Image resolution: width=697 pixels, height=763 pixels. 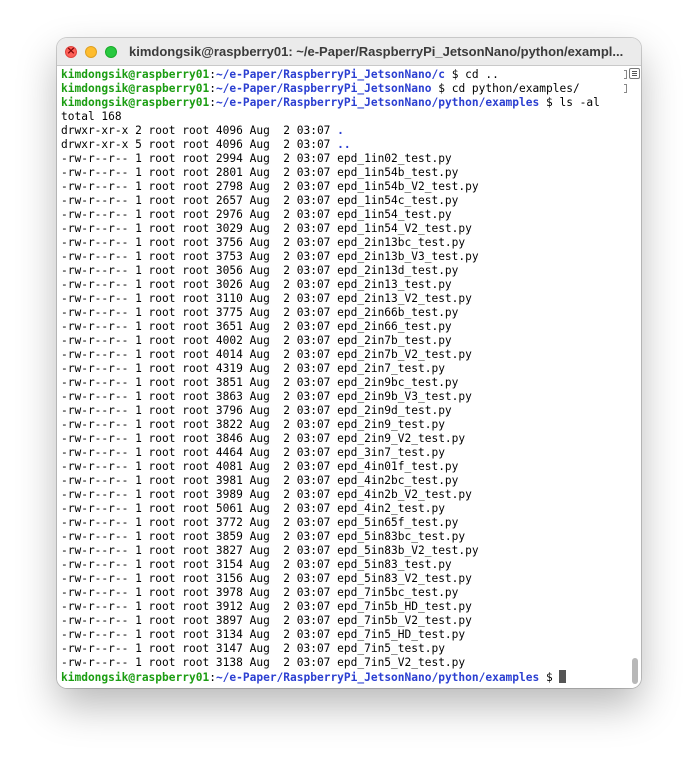 I want to click on ls-info: -rw-r--r-- 1 root root 2657 Aug 2 03:07, so click(x=199, y=200).